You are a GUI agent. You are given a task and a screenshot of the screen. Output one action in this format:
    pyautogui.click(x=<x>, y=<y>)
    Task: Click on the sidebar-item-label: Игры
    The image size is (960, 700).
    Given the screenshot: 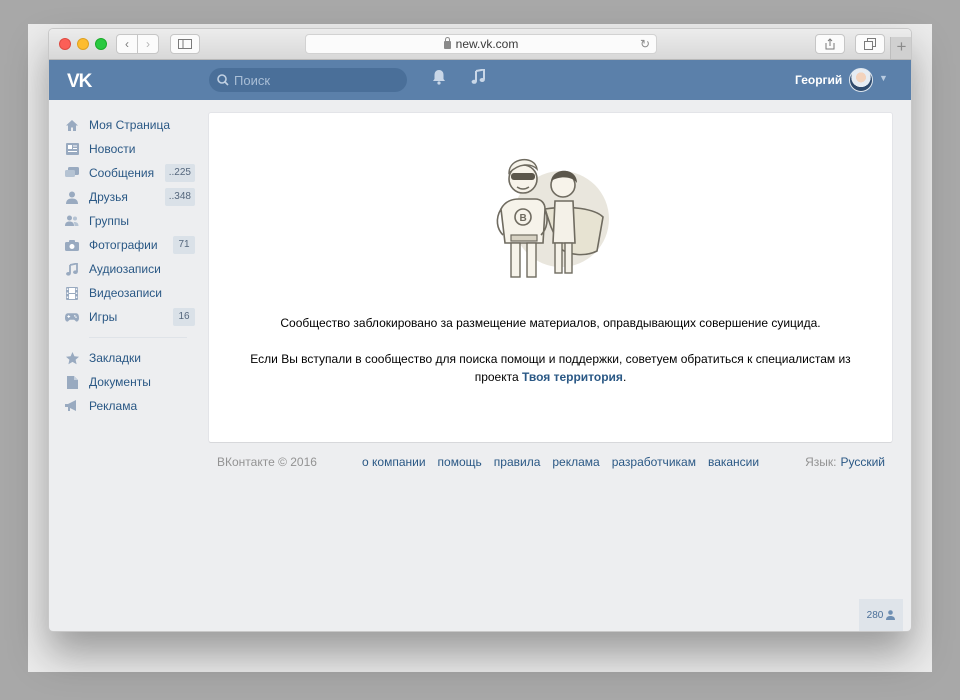 What is the action you would take?
    pyautogui.click(x=103, y=317)
    